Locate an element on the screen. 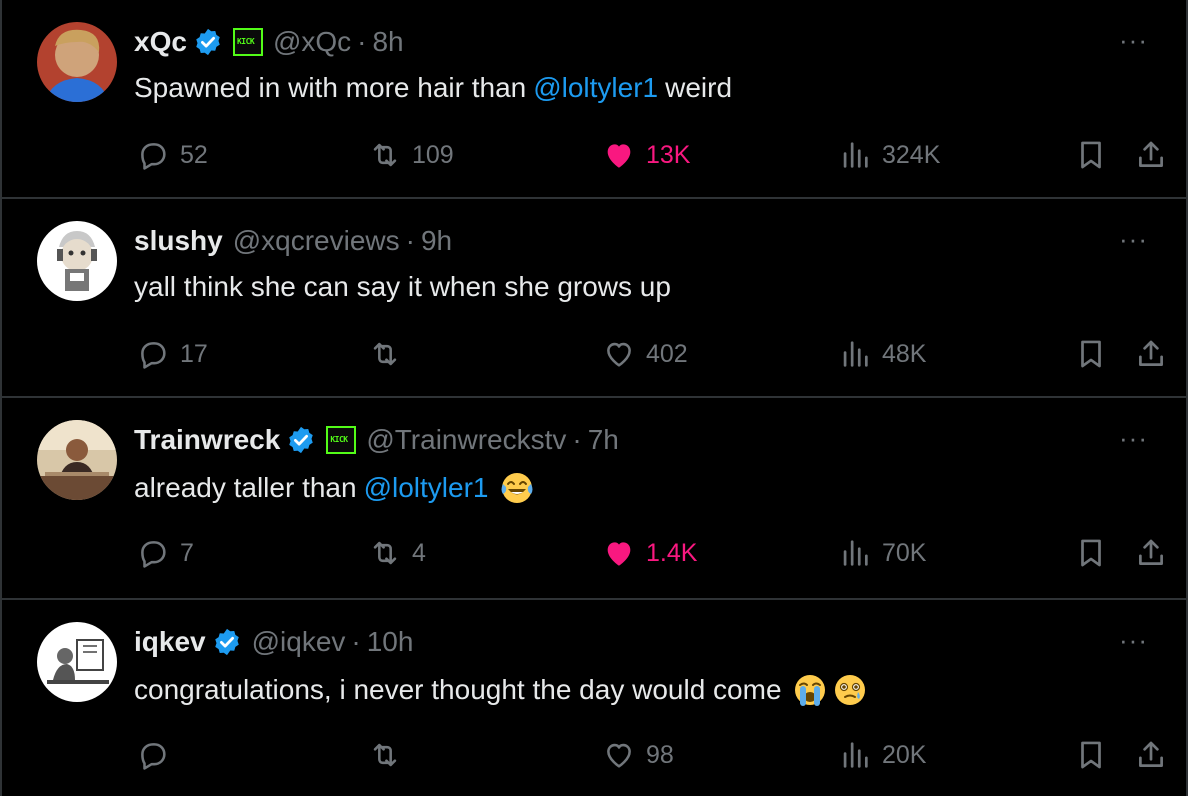 The height and width of the screenshot is (796, 1188). action-bar: 17 402 48K is located at coordinates (595, 354).